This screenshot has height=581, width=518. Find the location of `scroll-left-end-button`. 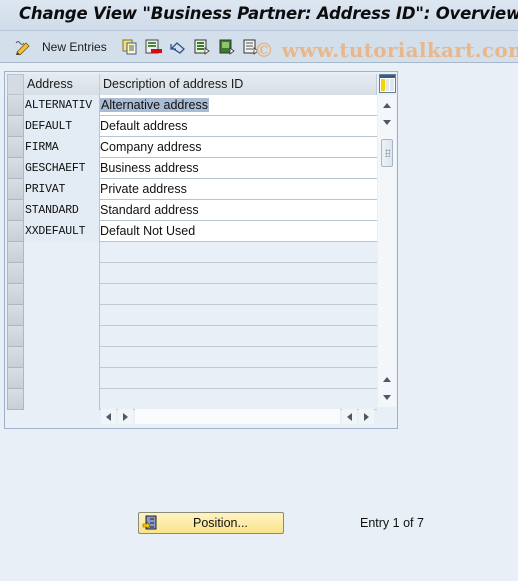

scroll-left-end-button is located at coordinates (349, 416).